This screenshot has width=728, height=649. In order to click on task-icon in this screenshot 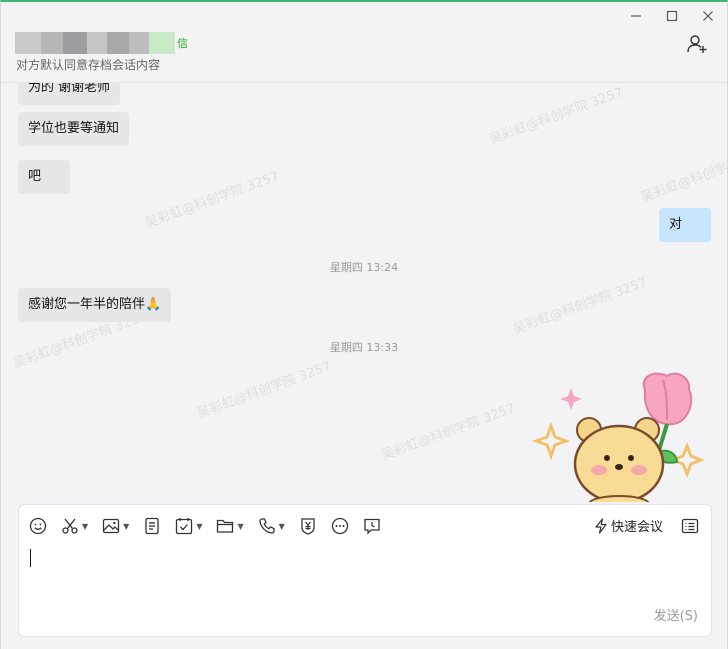, I will do `click(184, 526)`.